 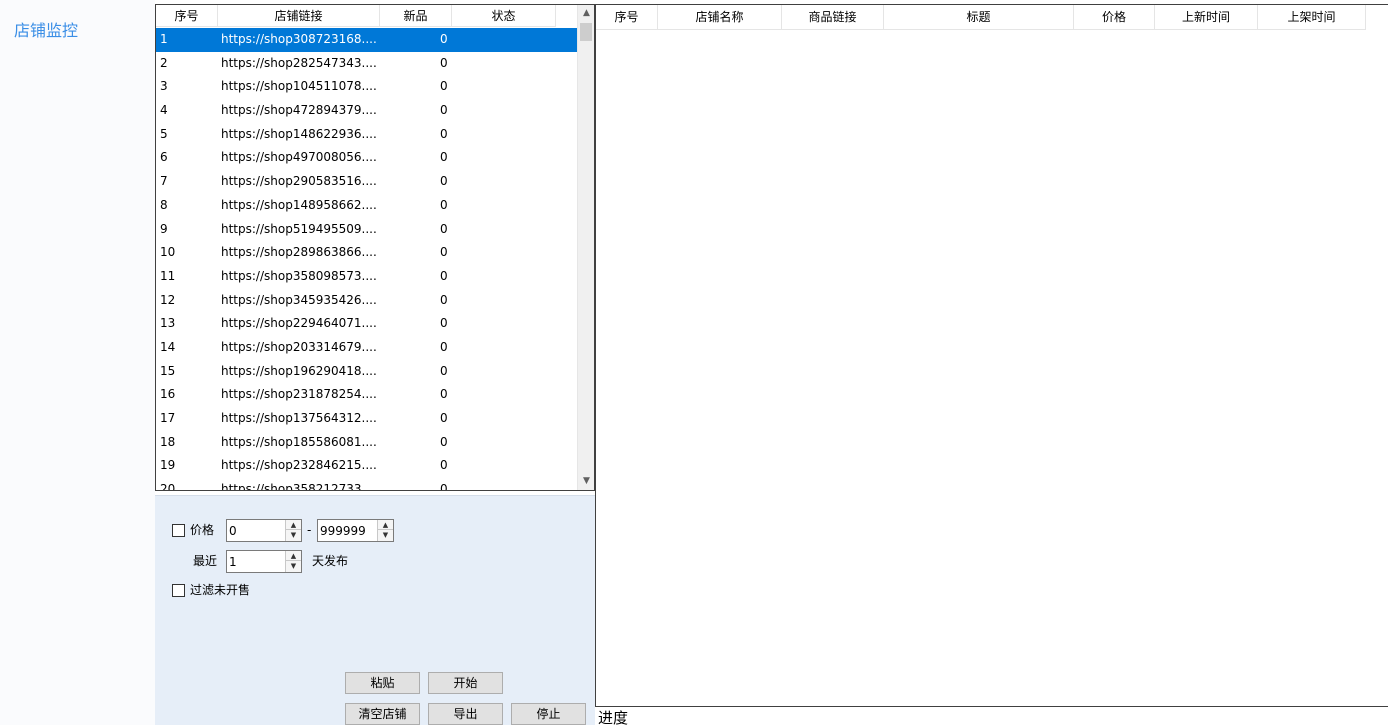 I want to click on results-header: 序号 店铺名称 商品链接 标题 价格 上新时间 上架时间, so click(x=981, y=17).